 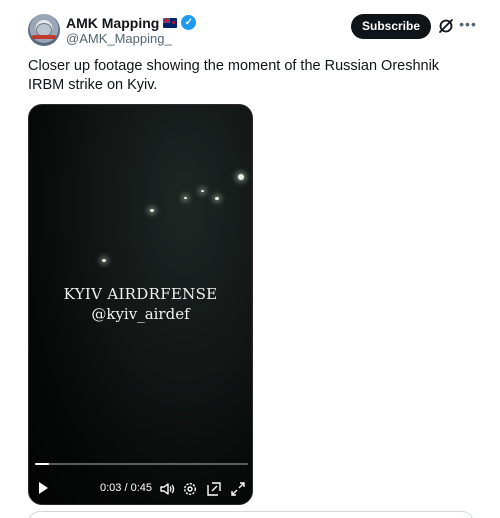 What do you see at coordinates (126, 488) in the screenshot?
I see `video-time: 0:03 / 0:45` at bounding box center [126, 488].